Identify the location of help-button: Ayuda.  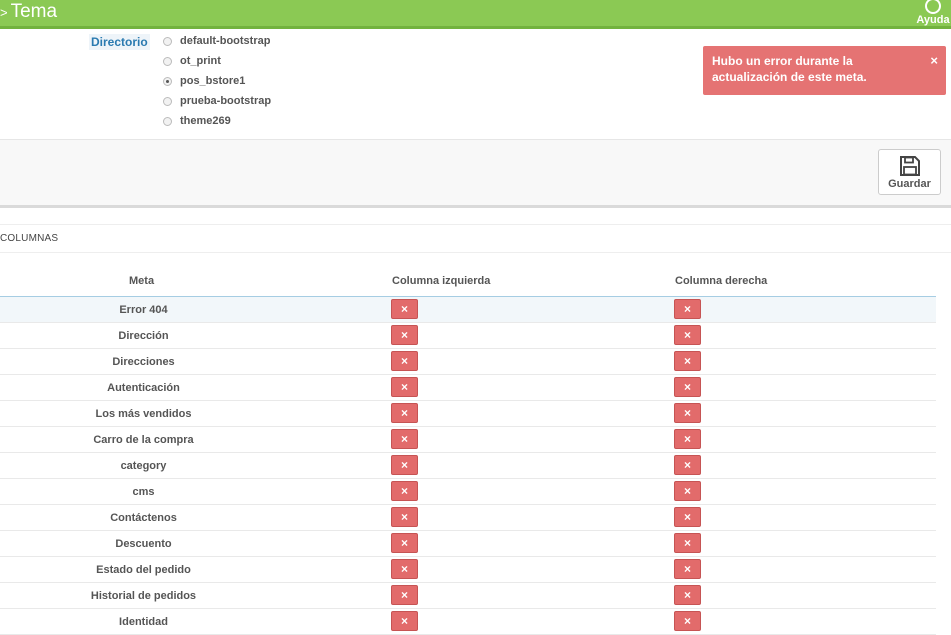
(933, 13).